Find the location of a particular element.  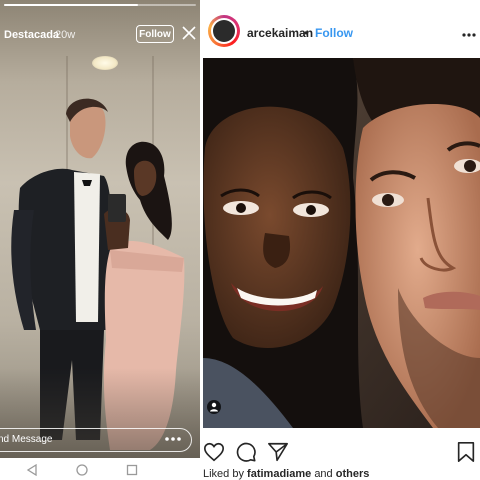

recents-square-icon is located at coordinates (132, 470).